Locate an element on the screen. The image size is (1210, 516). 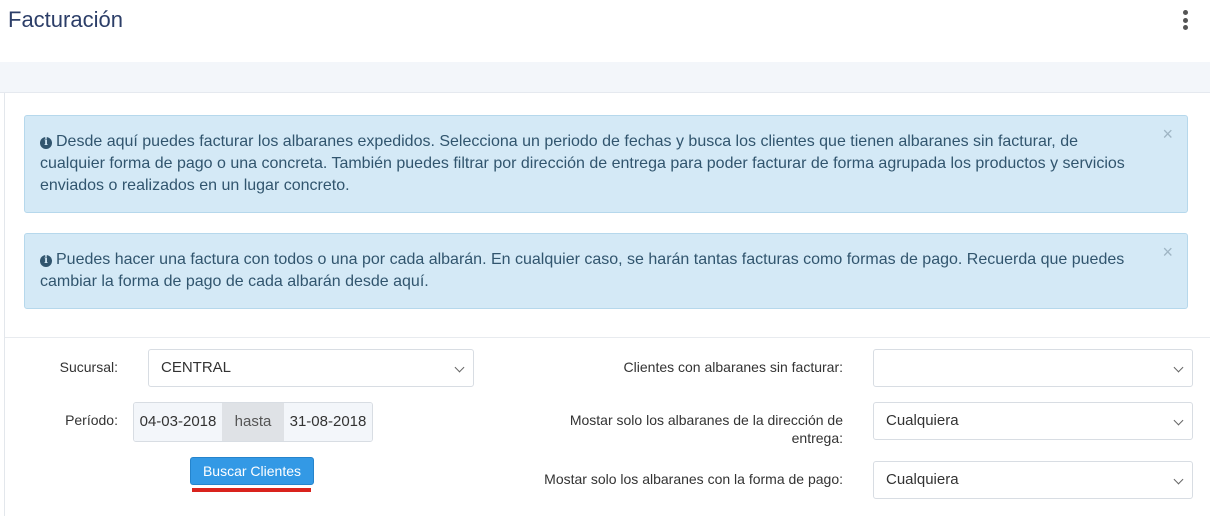
toolbar-strip is located at coordinates (605, 77).